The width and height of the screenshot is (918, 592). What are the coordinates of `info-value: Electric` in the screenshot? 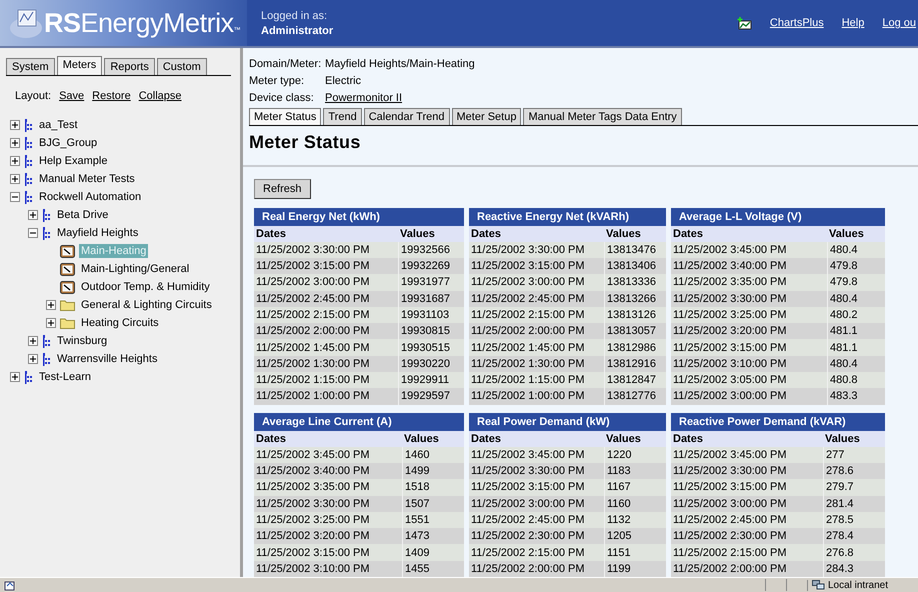 It's located at (343, 81).